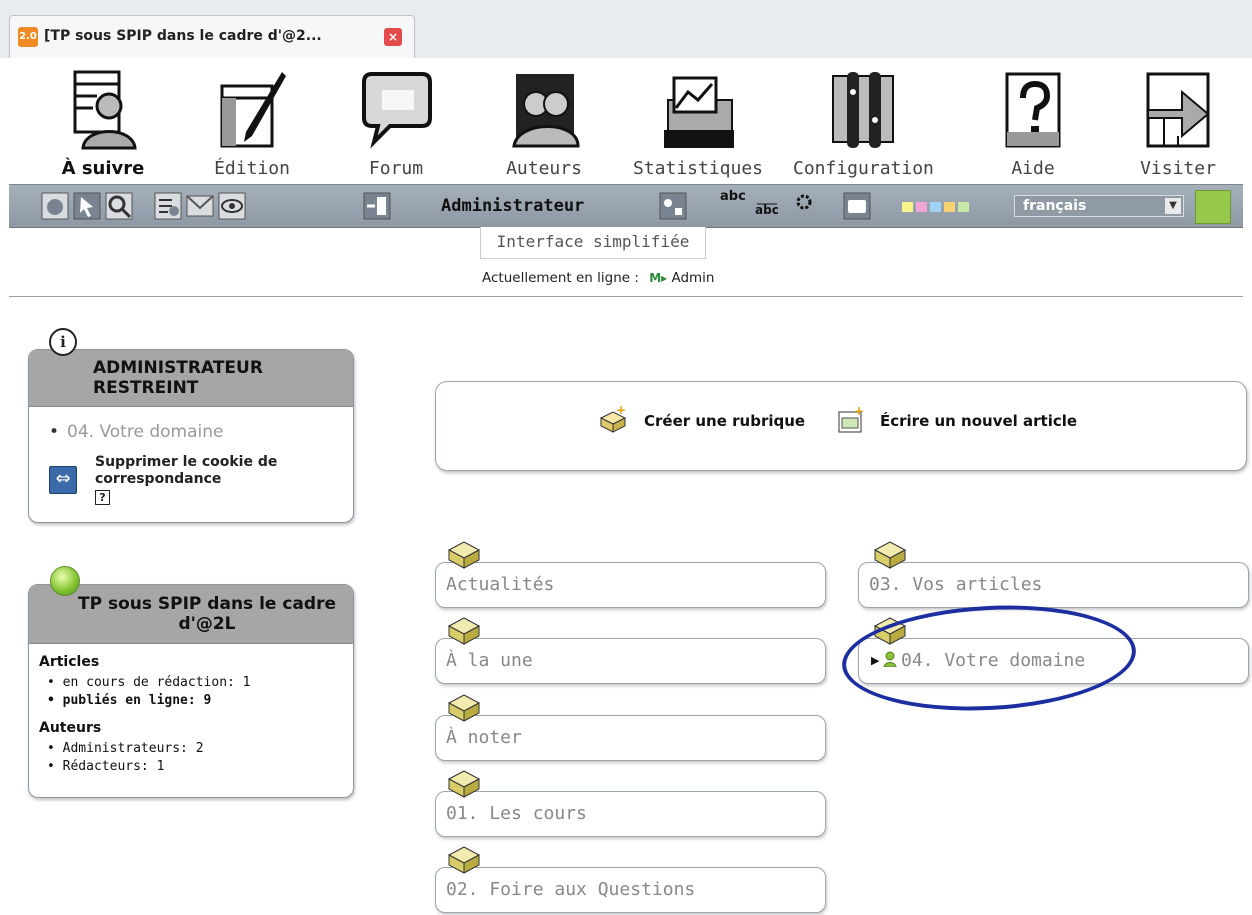  What do you see at coordinates (949, 207) in the screenshot?
I see `color-swatch-orange` at bounding box center [949, 207].